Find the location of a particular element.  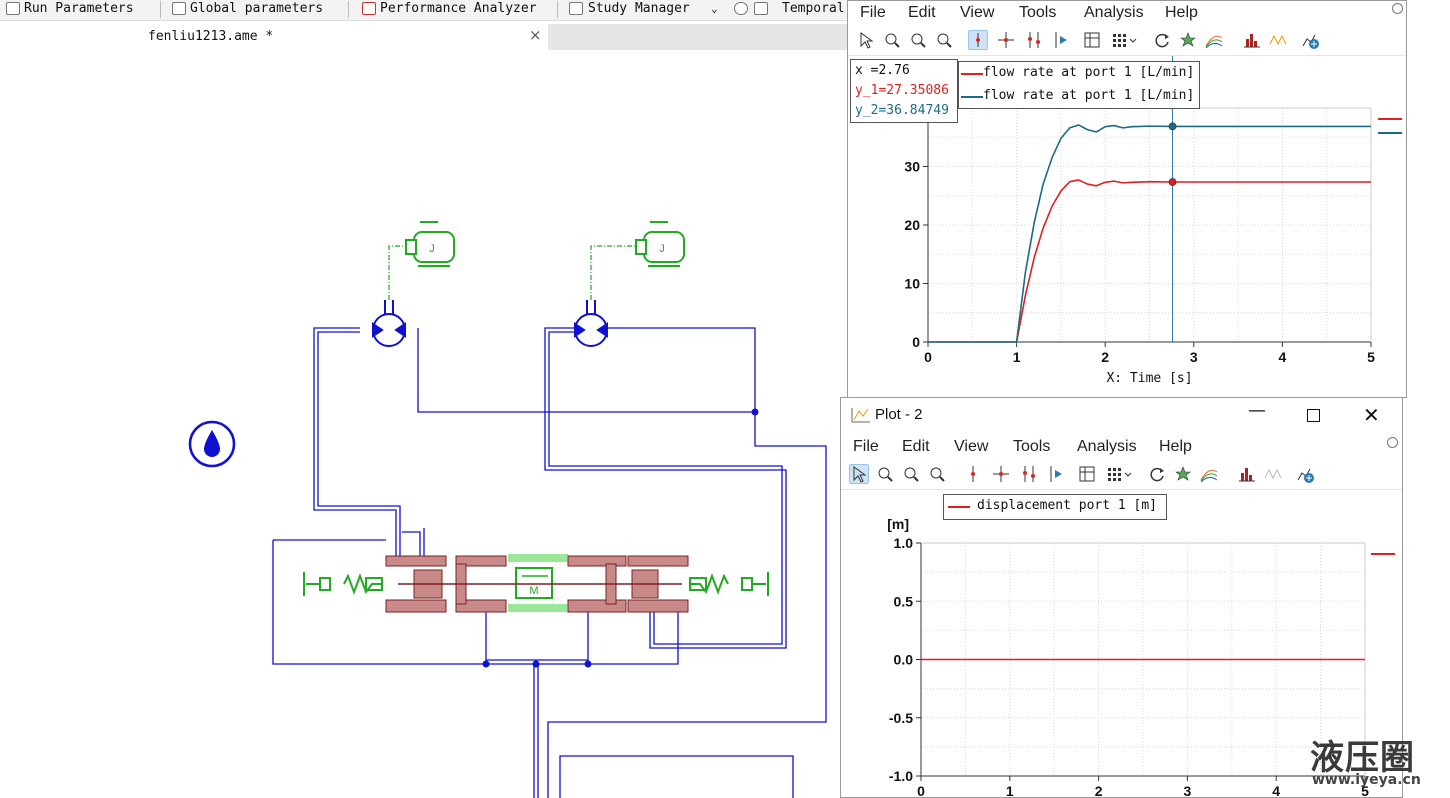

readout-x: x =2.76 is located at coordinates (882, 70).